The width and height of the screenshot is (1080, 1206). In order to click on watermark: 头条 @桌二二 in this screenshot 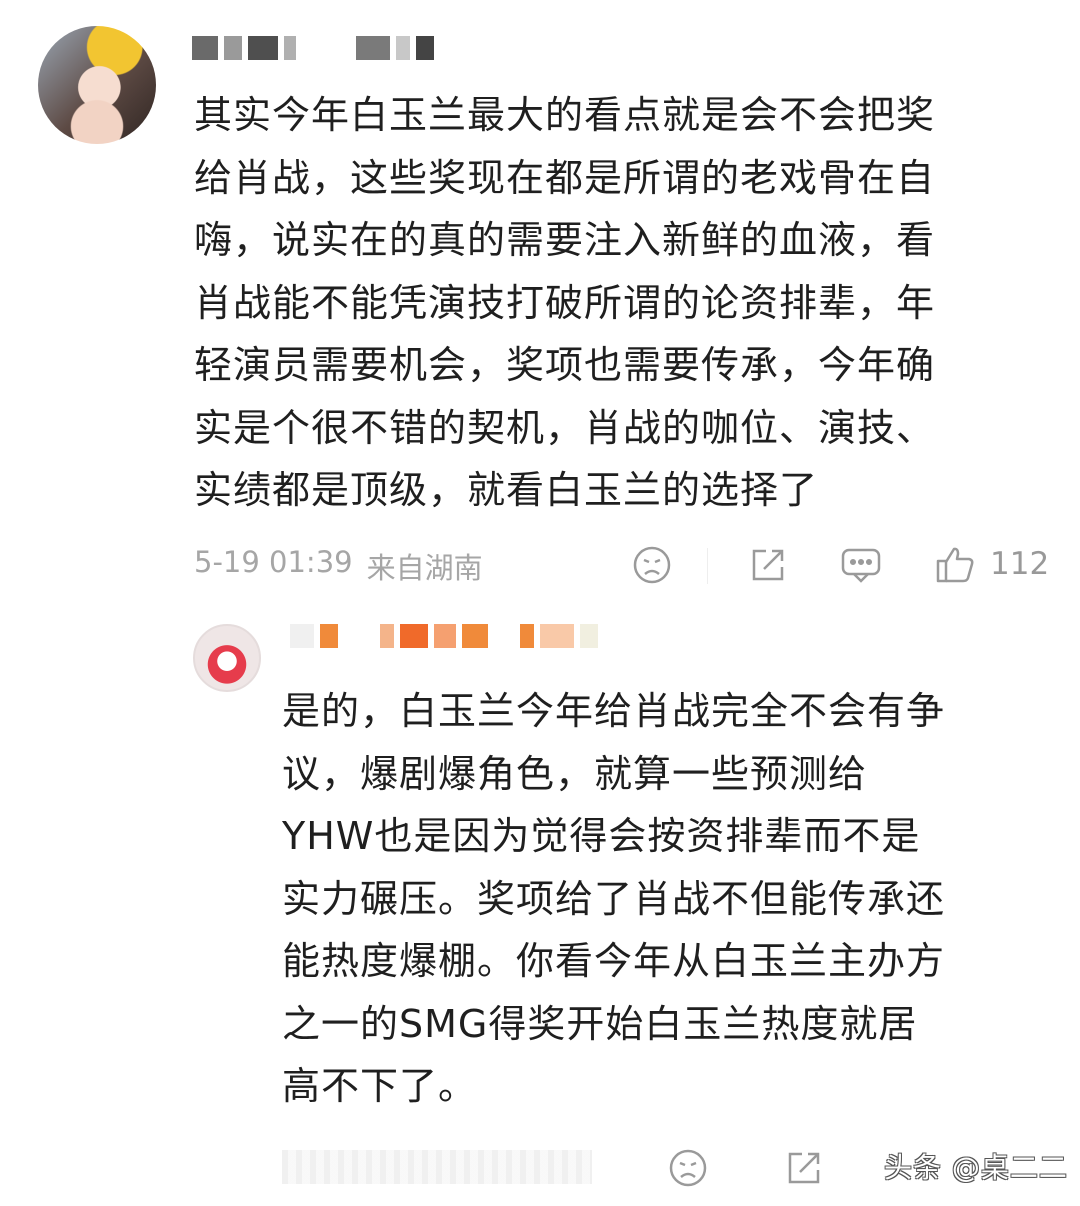, I will do `click(976, 1167)`.